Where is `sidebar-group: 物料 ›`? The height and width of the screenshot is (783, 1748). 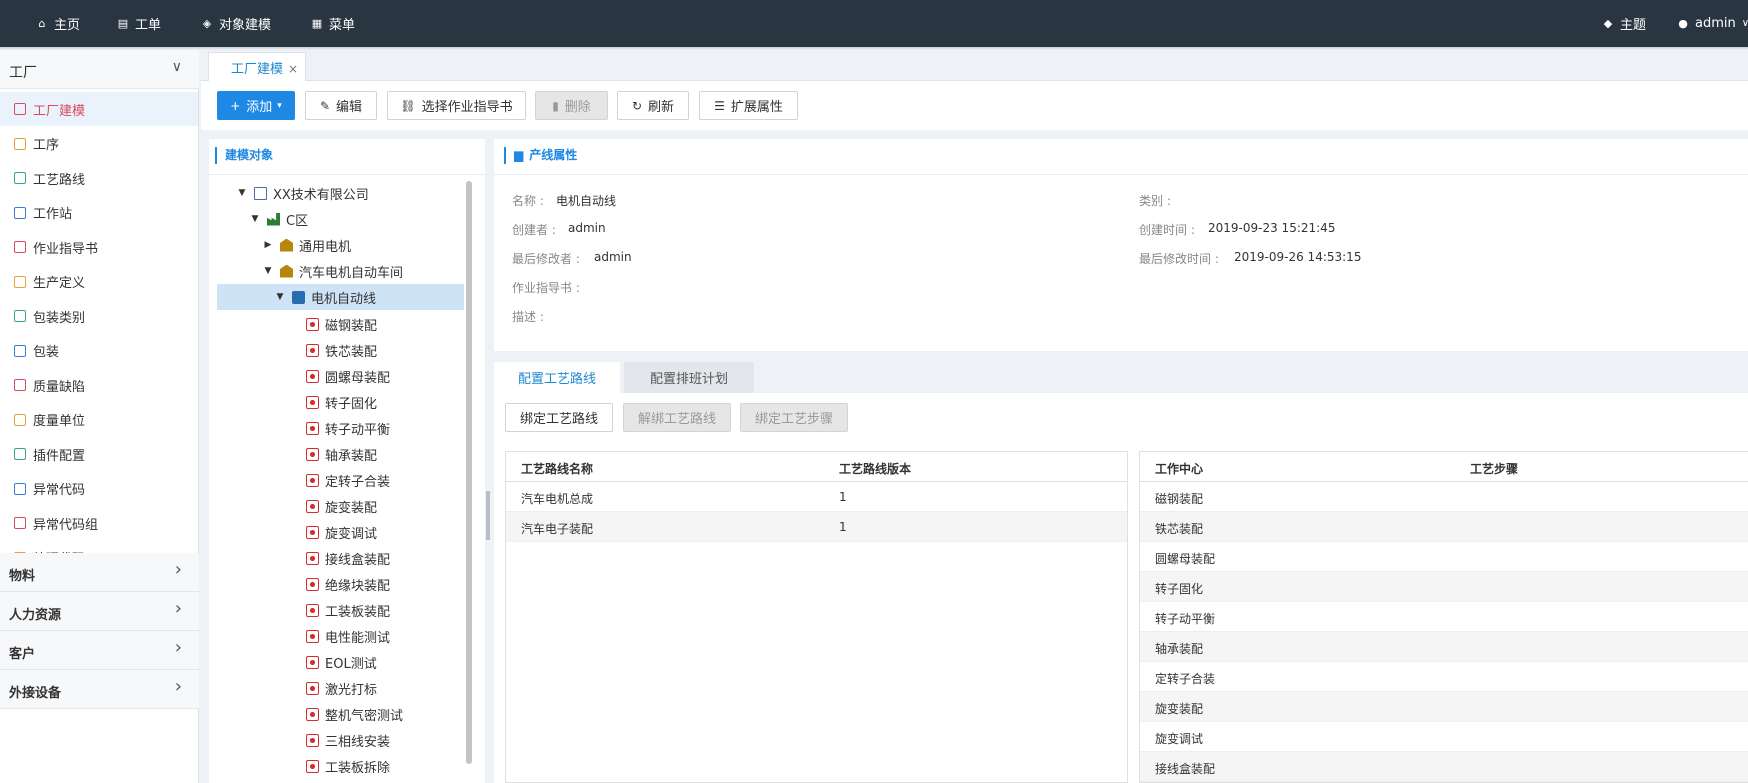
sidebar-group: 物料 › is located at coordinates (99, 572).